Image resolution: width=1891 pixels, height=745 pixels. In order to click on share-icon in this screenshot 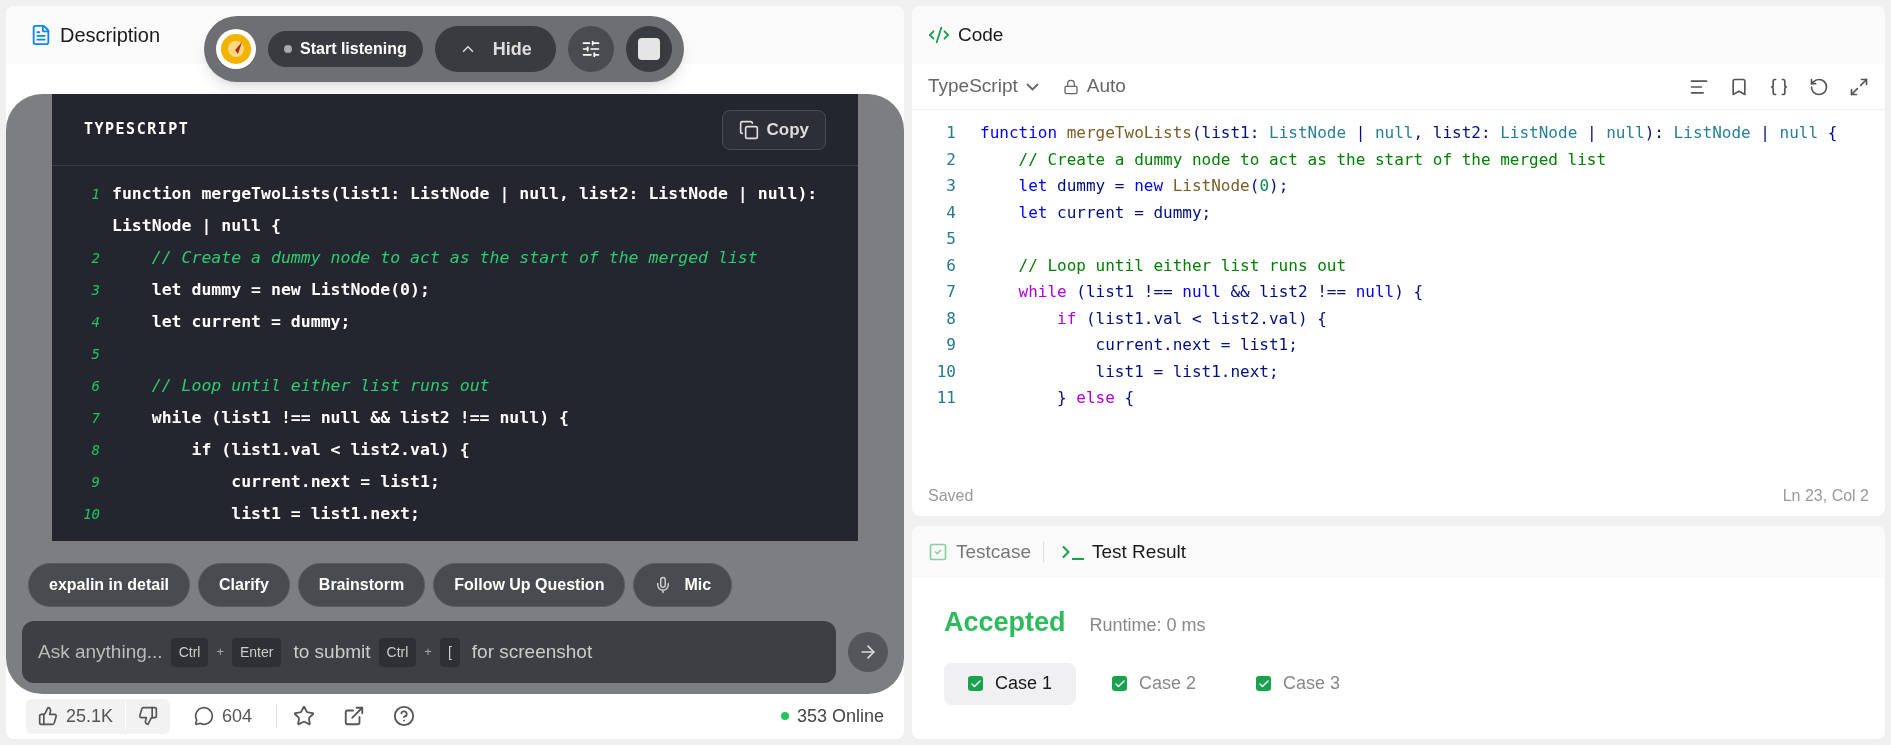, I will do `click(354, 716)`.